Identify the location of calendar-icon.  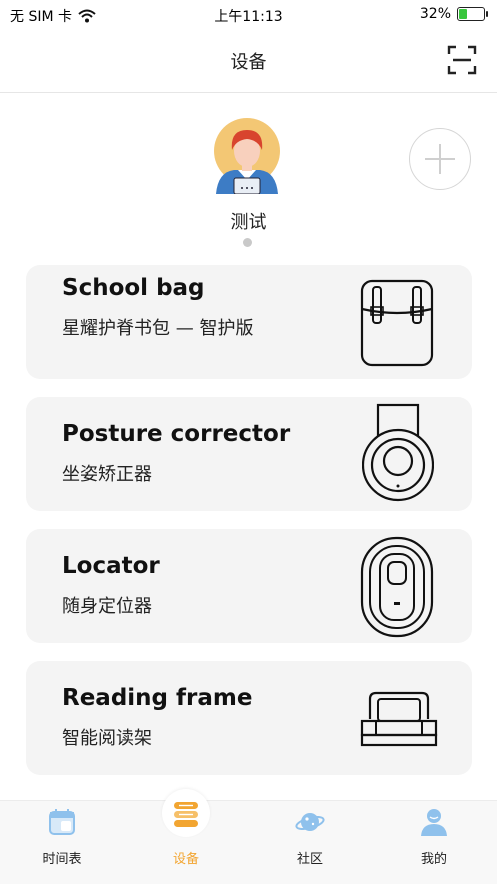
(62, 822).